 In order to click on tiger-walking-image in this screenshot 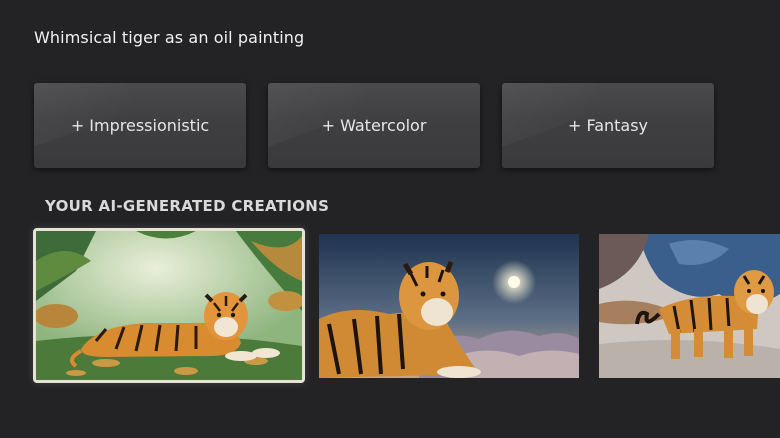, I will do `click(689, 306)`.